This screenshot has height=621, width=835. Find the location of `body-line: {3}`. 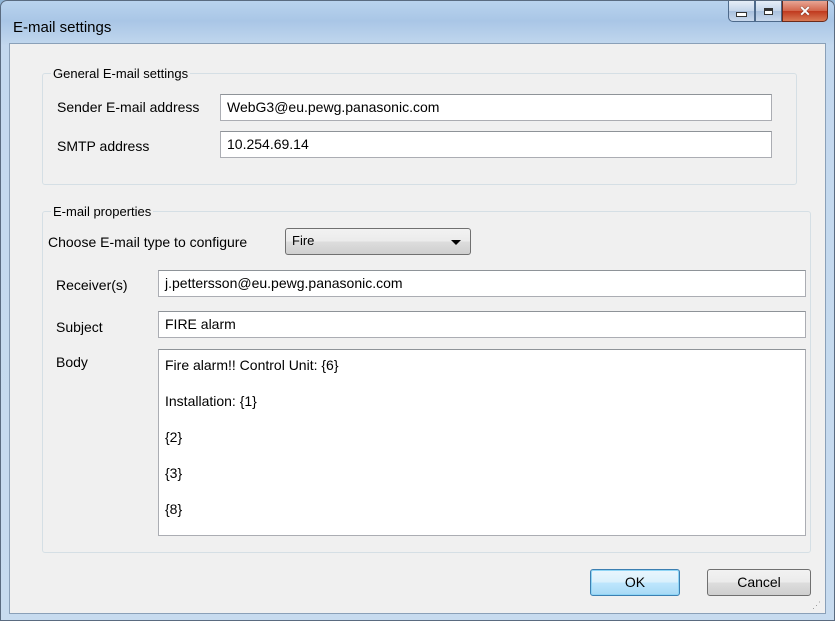

body-line: {3} is located at coordinates (174, 473).